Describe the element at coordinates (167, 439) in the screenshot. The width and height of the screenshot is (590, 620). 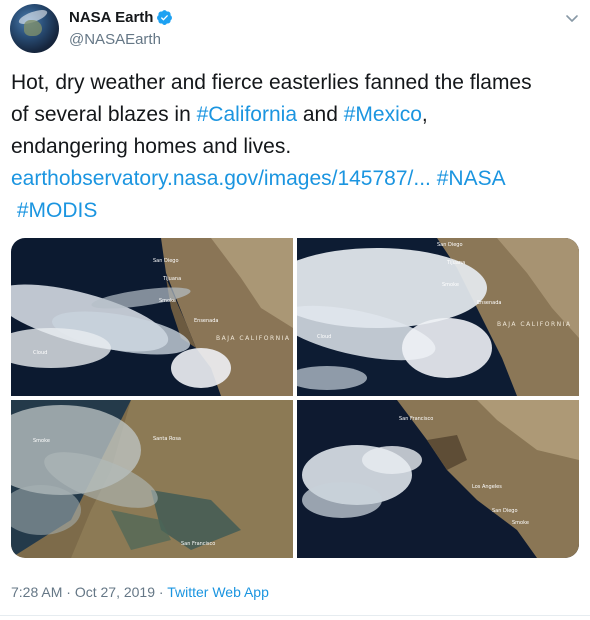
I see `map-label: Santa Rosa` at that location.